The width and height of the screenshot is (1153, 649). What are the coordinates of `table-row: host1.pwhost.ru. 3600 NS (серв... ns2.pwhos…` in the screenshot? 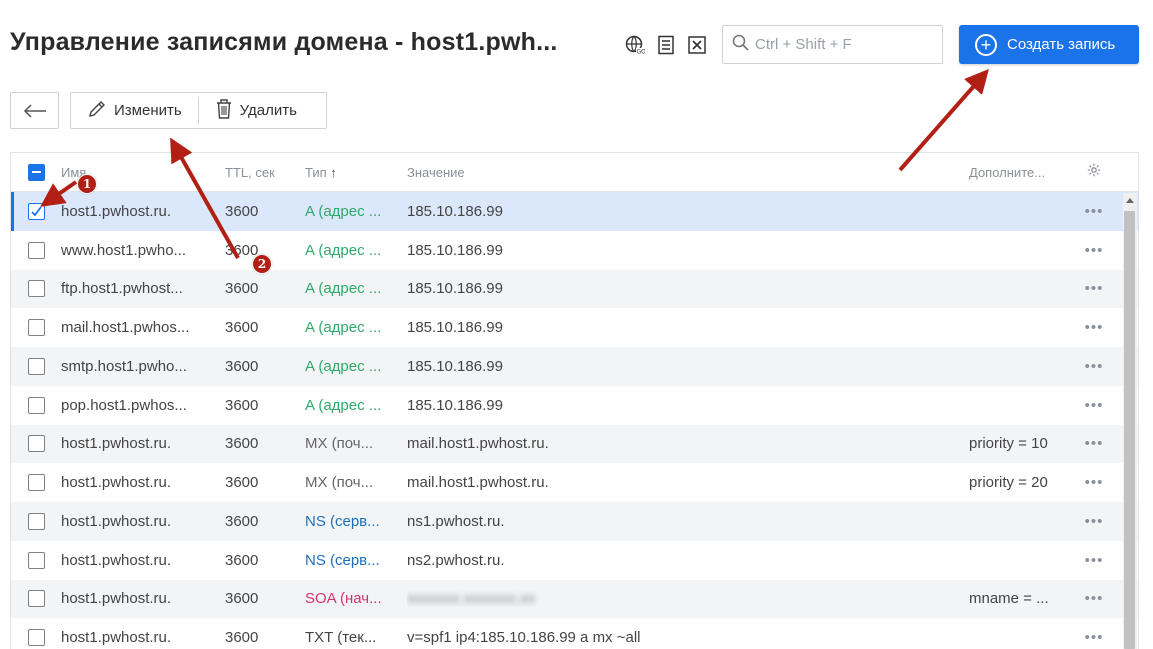 It's located at (574, 560).